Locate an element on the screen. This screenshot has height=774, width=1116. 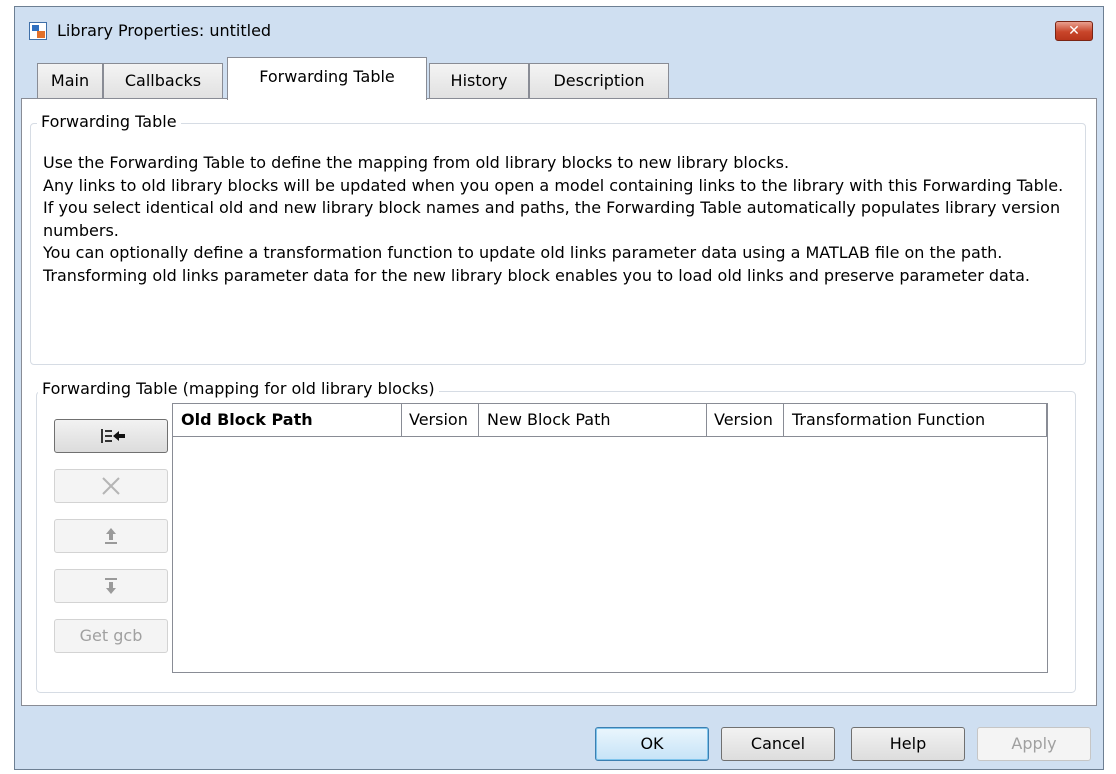
title-bar: Library Properties: untitled ✕ is located at coordinates (559, 32).